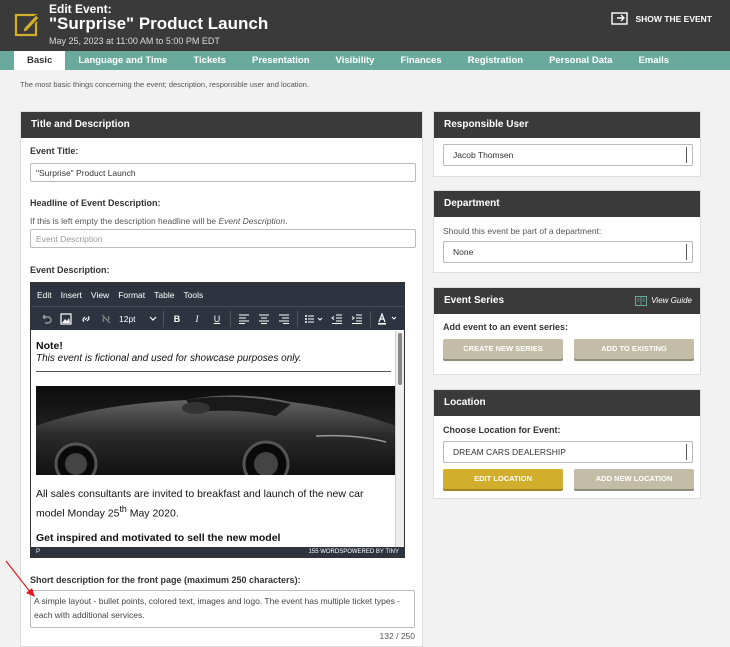 The height and width of the screenshot is (647, 730). I want to click on link-icon, so click(86, 319).